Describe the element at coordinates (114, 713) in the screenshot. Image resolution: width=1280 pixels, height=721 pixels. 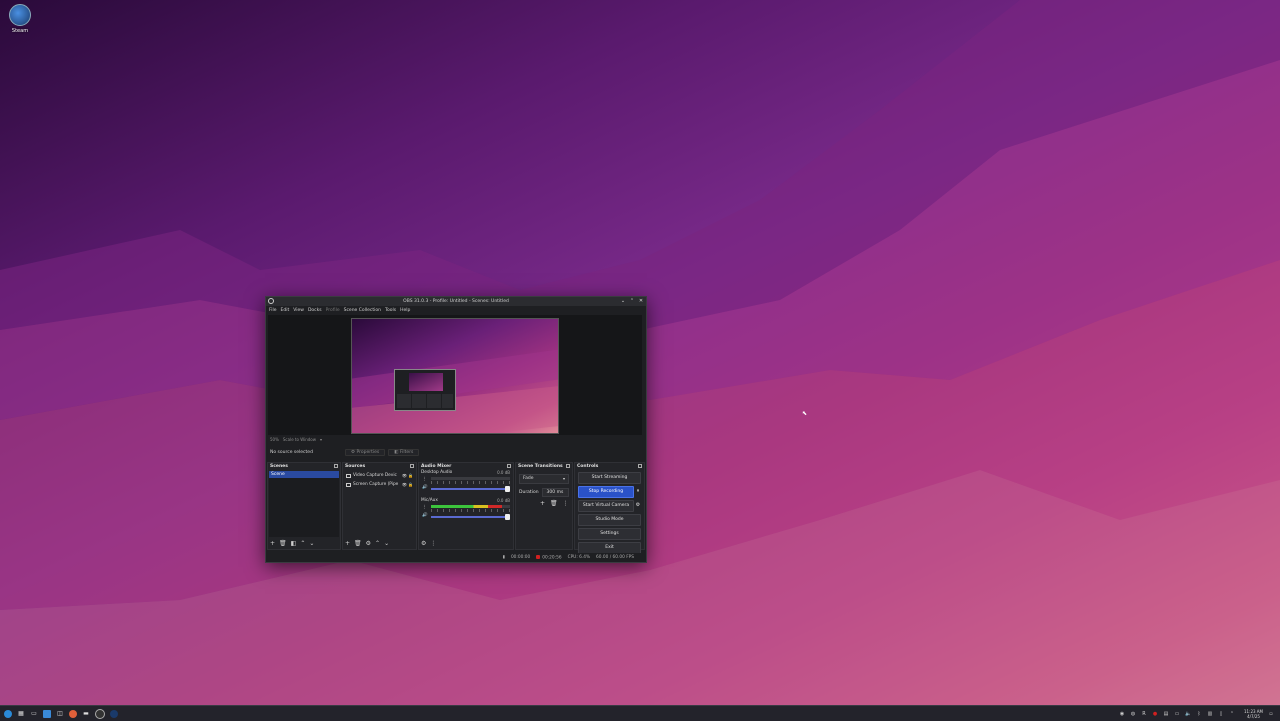
I see `steam-taskbar-icon` at that location.